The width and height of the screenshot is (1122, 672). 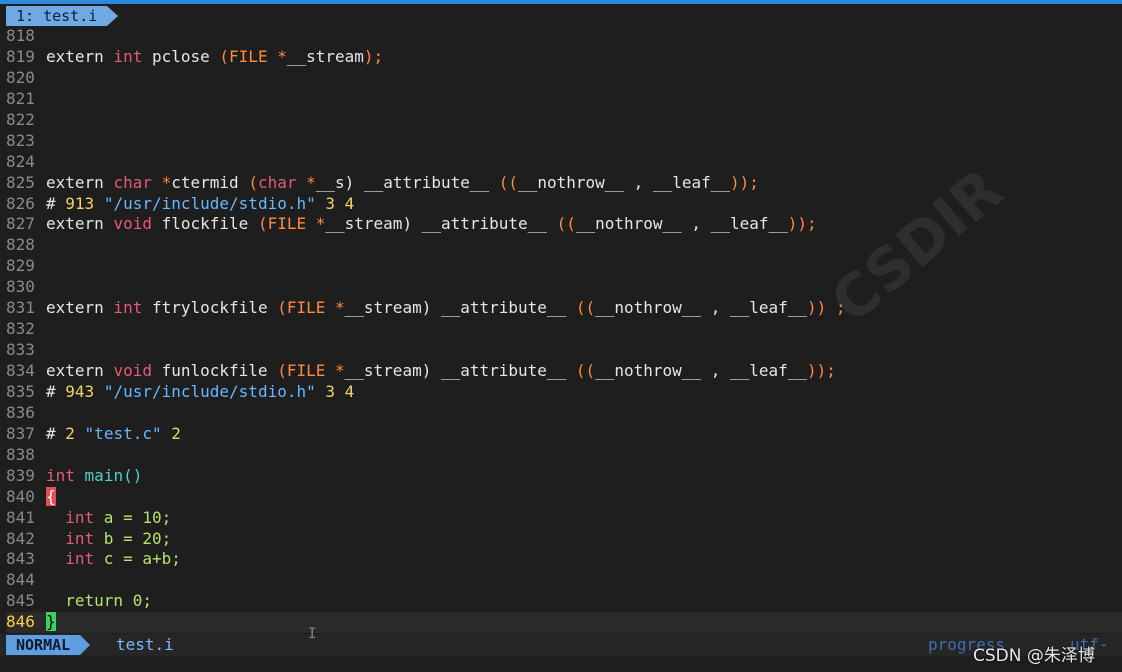 I want to click on line-number: 838, so click(x=20, y=454).